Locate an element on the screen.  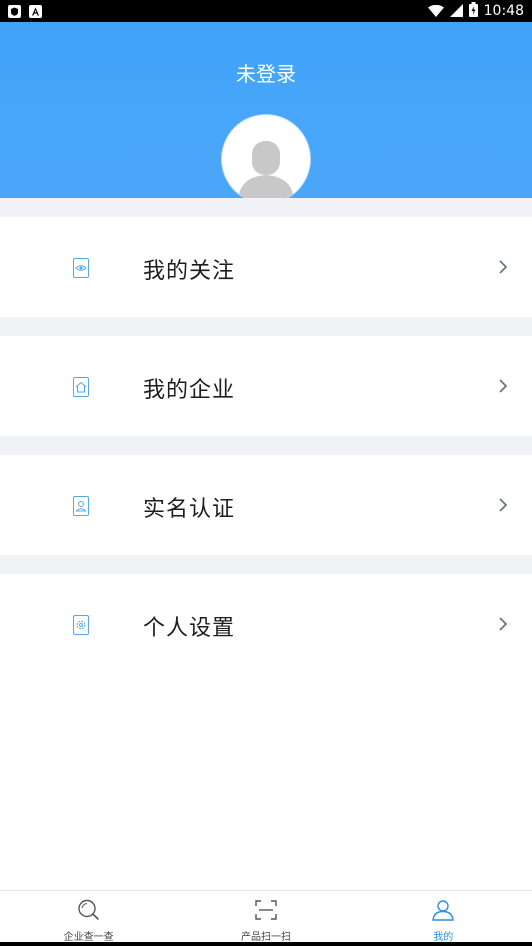
settings-gear-icon is located at coordinates (81, 625).